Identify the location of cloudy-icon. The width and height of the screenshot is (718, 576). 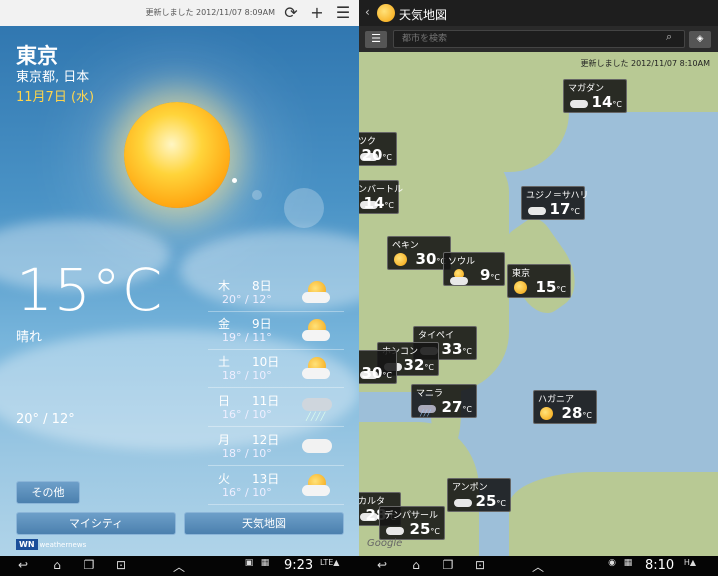
(317, 447).